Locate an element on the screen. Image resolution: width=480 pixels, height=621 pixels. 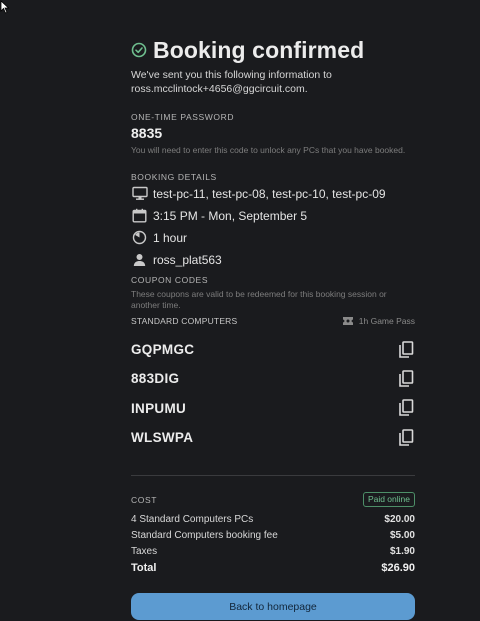
booking-username: ross_plat563 is located at coordinates (187, 259).